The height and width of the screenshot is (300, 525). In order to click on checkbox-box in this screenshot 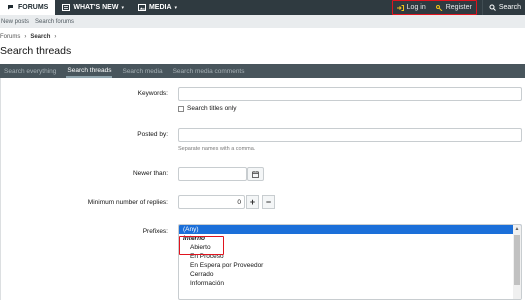, I will do `click(181, 108)`.